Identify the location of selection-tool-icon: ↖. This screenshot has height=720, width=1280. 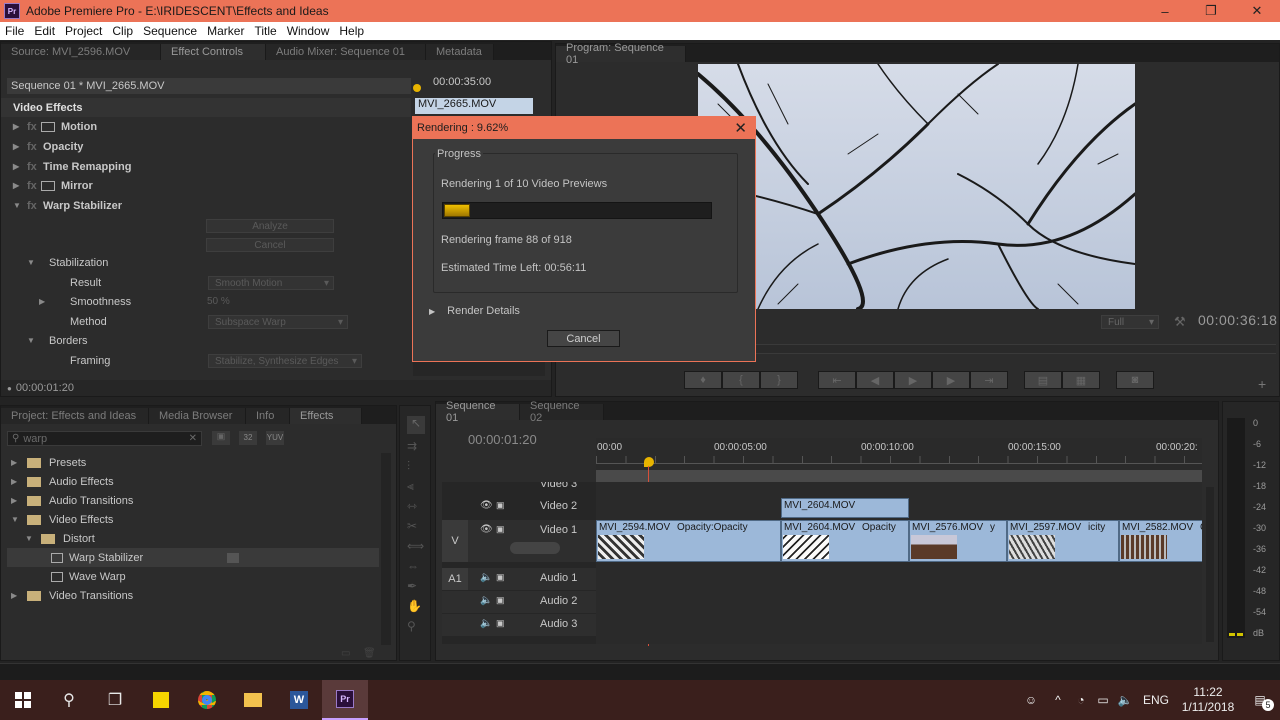
(416, 425).